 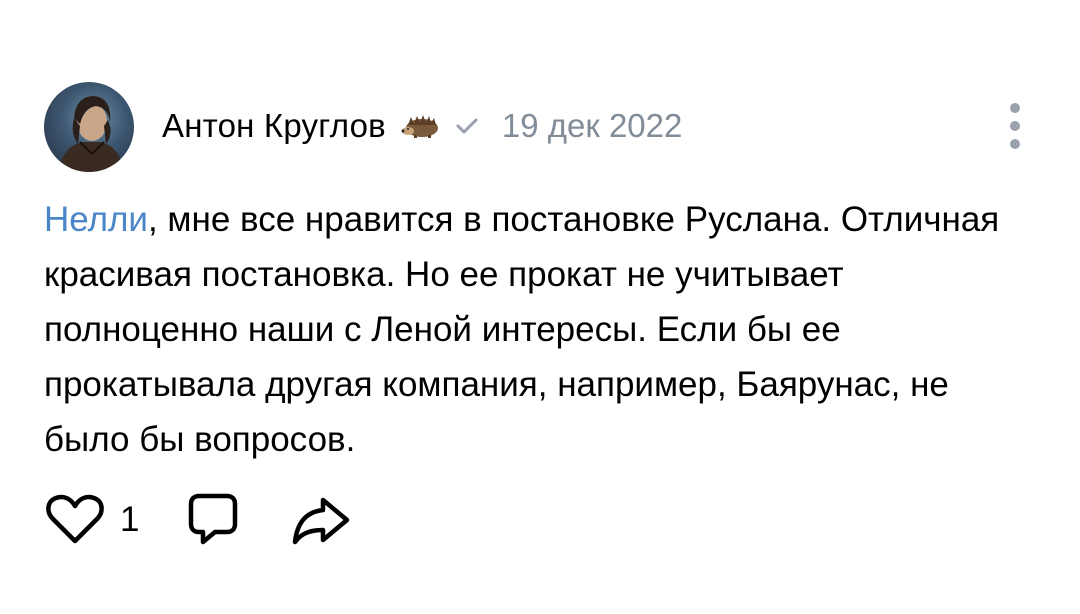 I want to click on share-icon, so click(x=321, y=521).